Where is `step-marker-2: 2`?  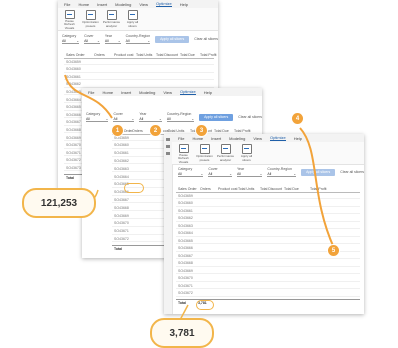 step-marker-2: 2 is located at coordinates (155, 130).